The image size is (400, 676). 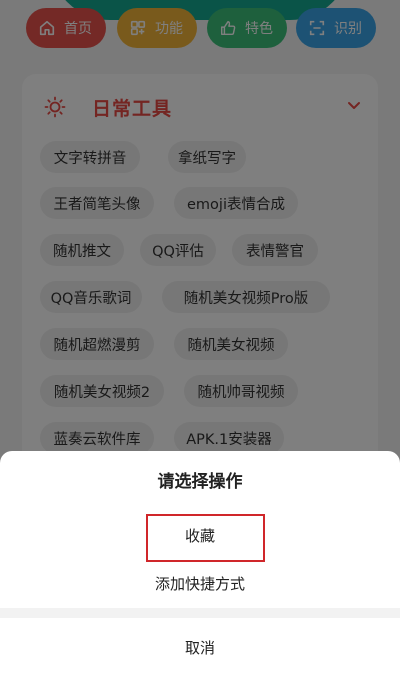 What do you see at coordinates (200, 583) in the screenshot?
I see `add-shortcut-option: 添加快捷方式` at bounding box center [200, 583].